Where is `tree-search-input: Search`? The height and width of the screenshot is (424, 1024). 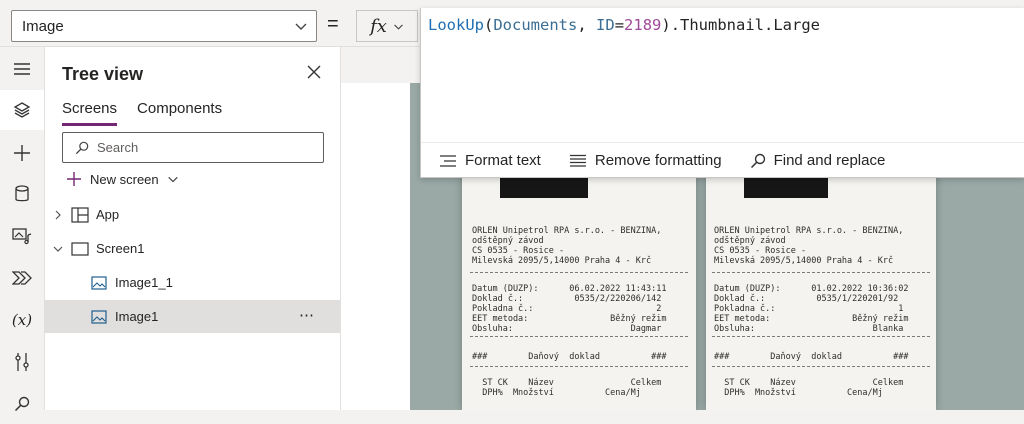
tree-search-input: Search is located at coordinates (193, 147).